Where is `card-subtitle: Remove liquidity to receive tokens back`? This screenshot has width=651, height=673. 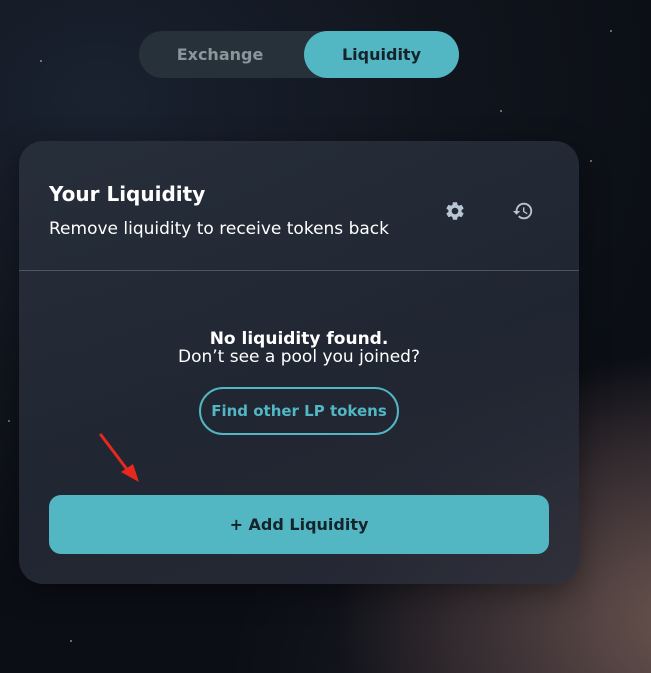 card-subtitle: Remove liquidity to receive tokens back is located at coordinates (219, 229).